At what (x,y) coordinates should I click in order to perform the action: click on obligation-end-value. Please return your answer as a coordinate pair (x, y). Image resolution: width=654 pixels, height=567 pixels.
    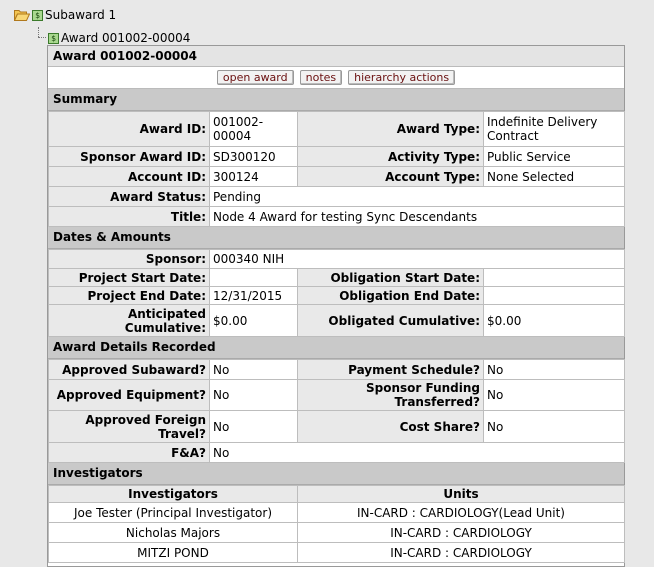
    Looking at the image, I should click on (554, 295).